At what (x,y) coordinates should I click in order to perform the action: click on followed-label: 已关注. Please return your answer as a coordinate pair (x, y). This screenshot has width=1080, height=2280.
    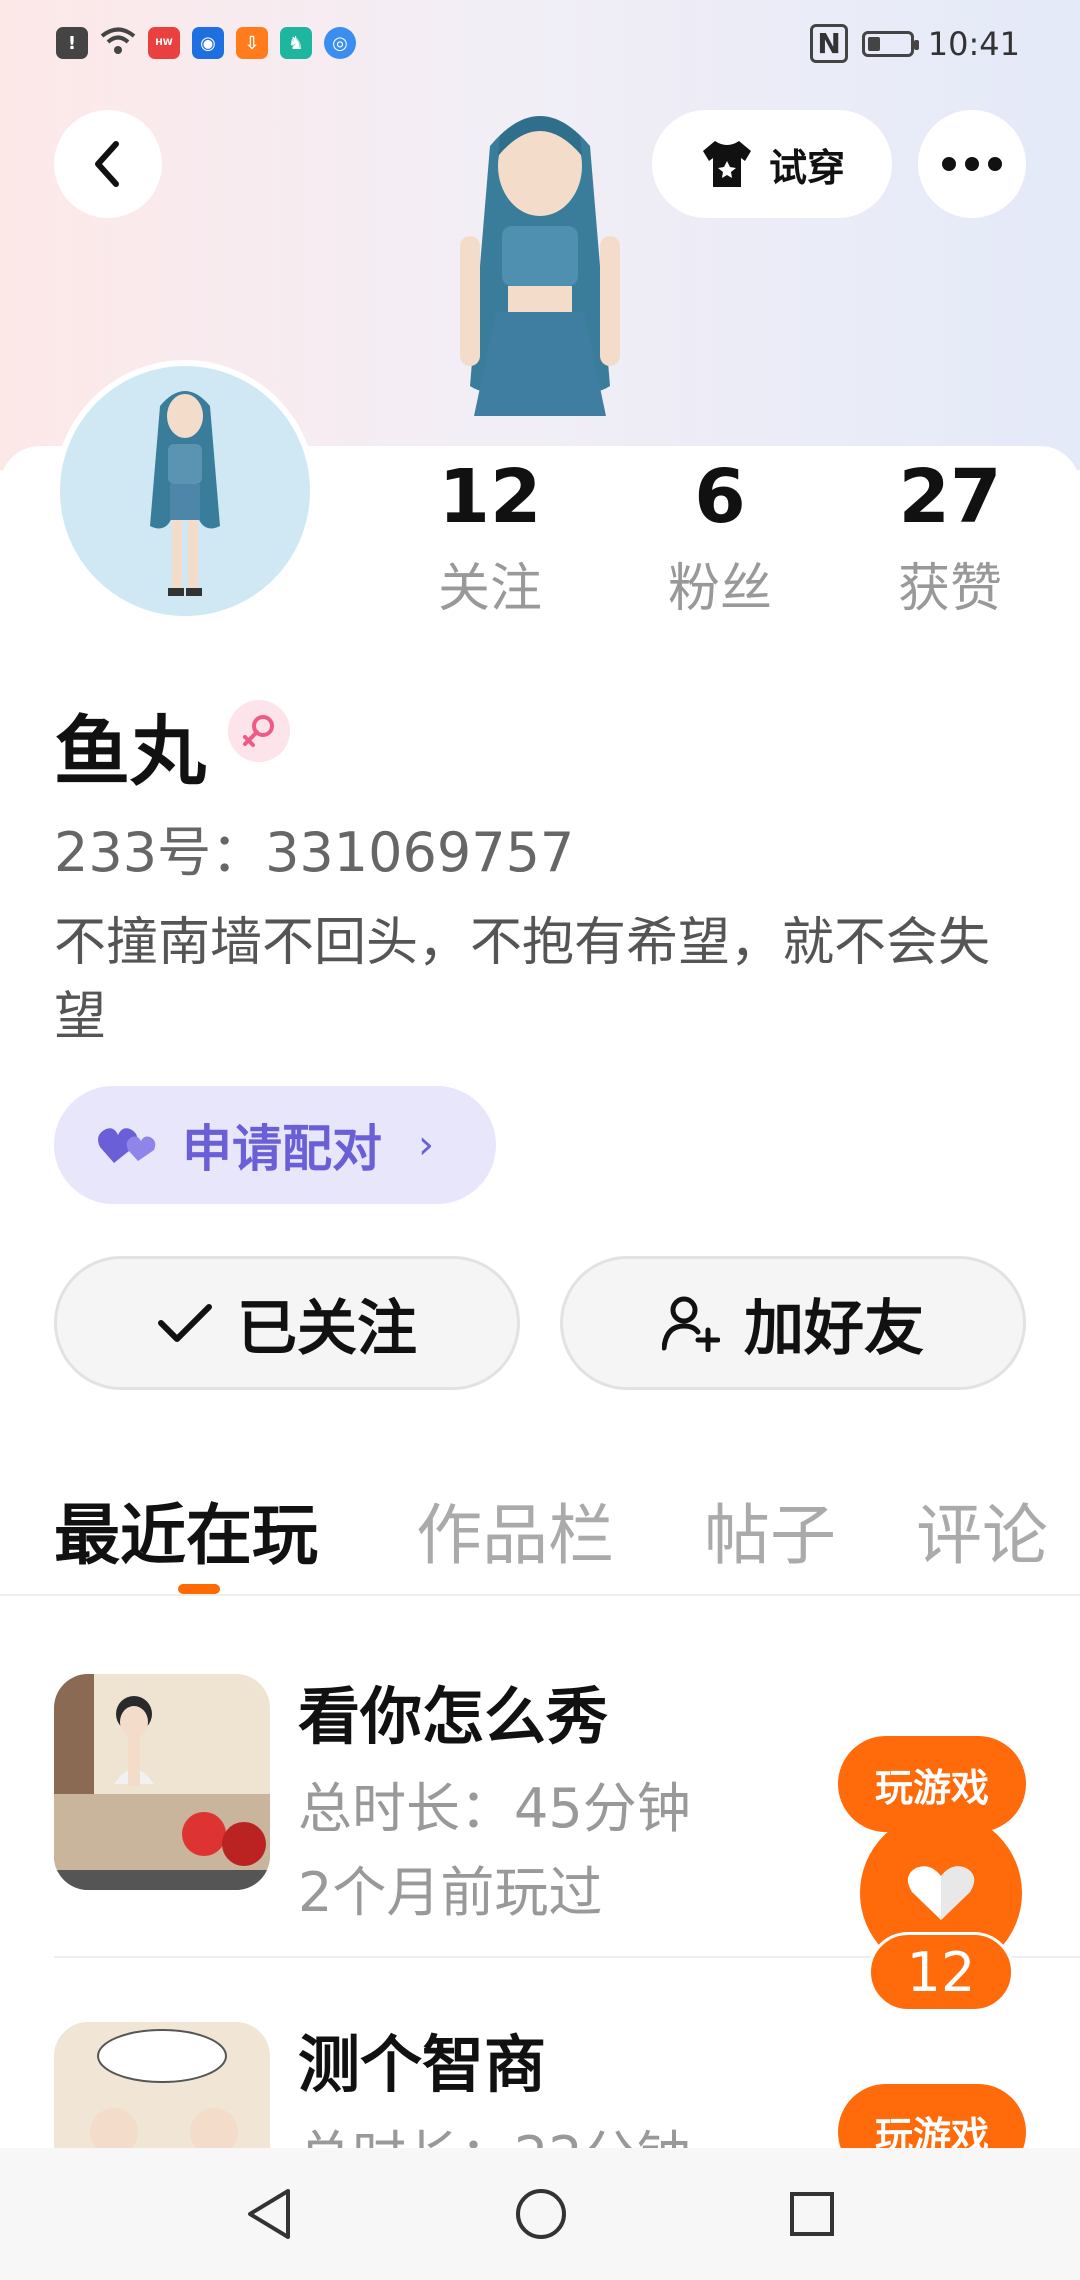
    Looking at the image, I should click on (327, 1328).